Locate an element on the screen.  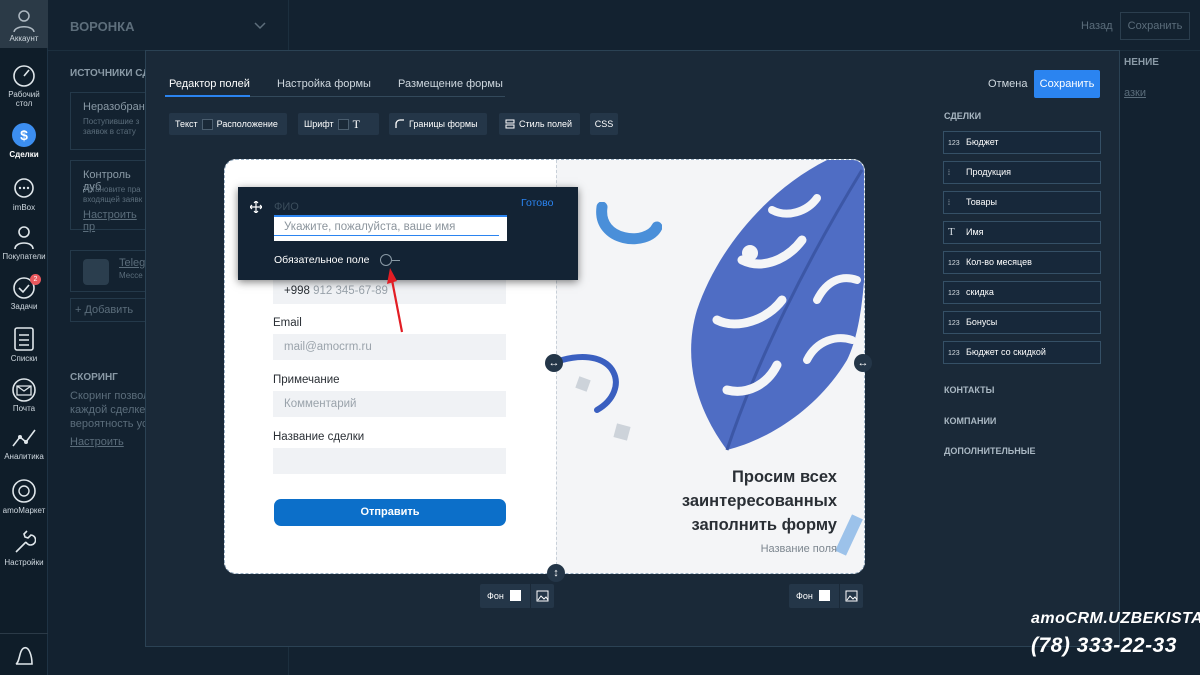
sidebar-item-tasks: 2 Задачи is located at coordinates (24, 292).